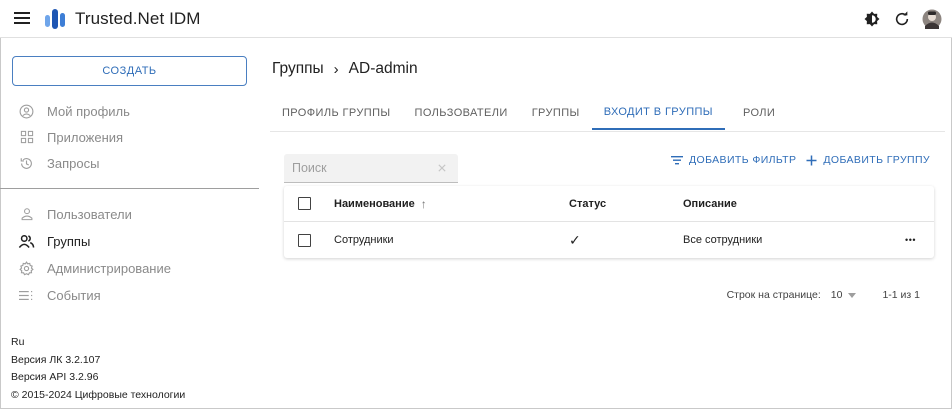 Image resolution: width=952 pixels, height=409 pixels. I want to click on sidebar-item-apps: Приложения, so click(70, 137).